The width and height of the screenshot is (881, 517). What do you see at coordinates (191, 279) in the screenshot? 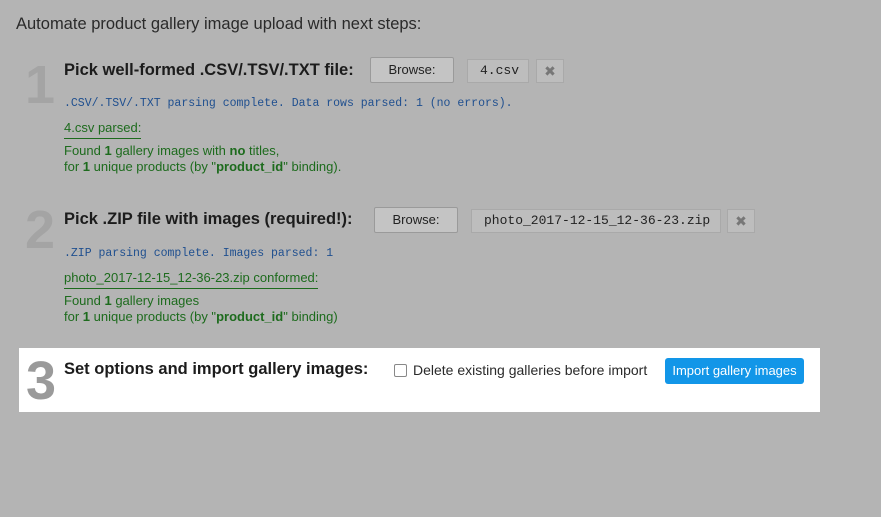
I see `zip-parsed-heading: photo_2017-12-15_12-36-23.zip conformed:` at bounding box center [191, 279].